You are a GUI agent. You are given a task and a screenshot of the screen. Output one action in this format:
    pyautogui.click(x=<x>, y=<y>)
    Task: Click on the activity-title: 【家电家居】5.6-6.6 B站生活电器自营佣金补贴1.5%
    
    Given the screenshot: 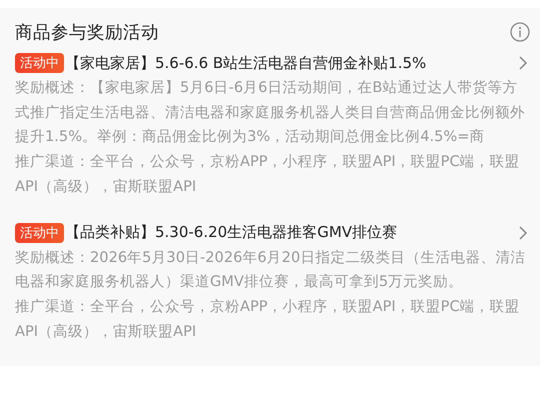 What is the action you would take?
    pyautogui.click(x=291, y=63)
    